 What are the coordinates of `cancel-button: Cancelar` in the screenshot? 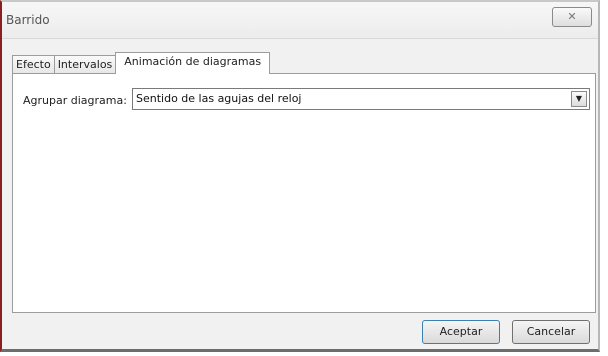 It's located at (551, 332).